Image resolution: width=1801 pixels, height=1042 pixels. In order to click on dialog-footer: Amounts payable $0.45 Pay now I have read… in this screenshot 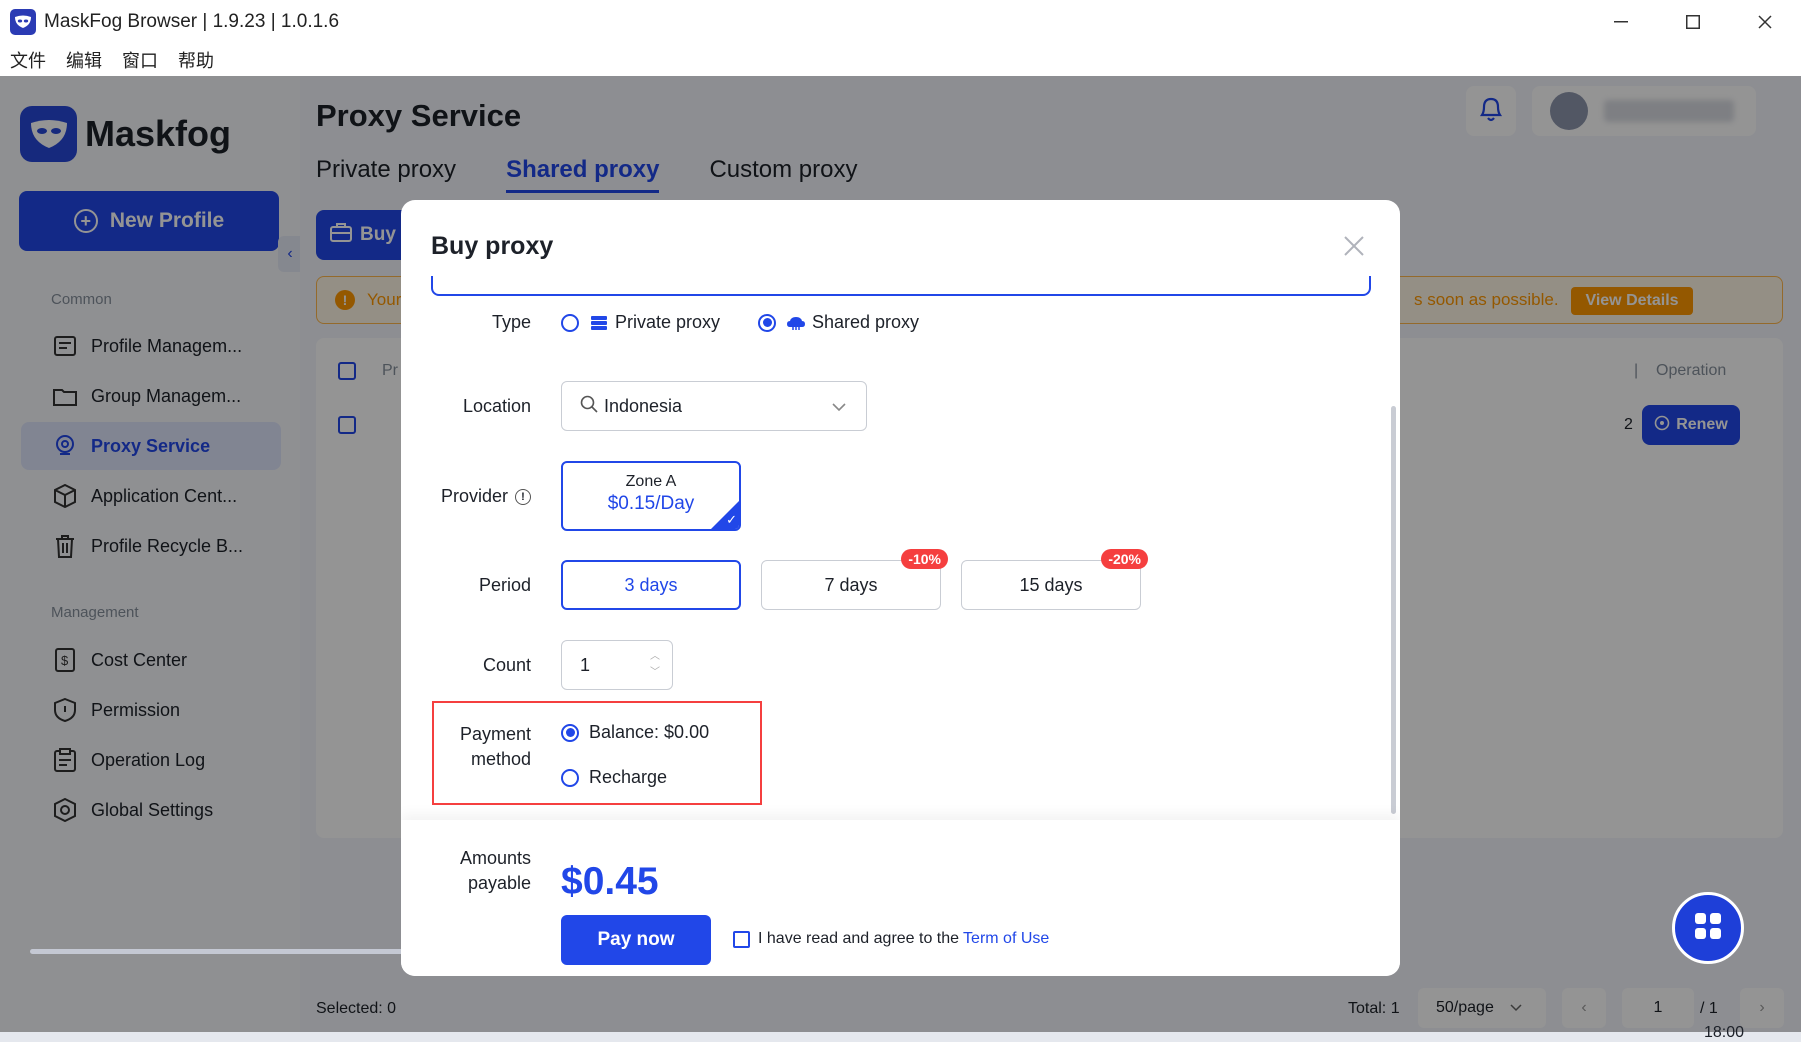, I will do `click(900, 898)`.